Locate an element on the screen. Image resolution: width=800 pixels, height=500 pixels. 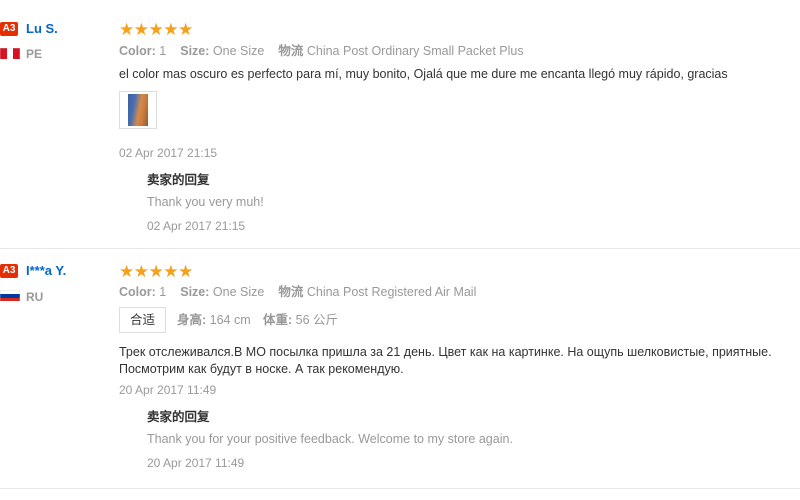
seller-reply-text: Thank you very muh! is located at coordinates (205, 202).